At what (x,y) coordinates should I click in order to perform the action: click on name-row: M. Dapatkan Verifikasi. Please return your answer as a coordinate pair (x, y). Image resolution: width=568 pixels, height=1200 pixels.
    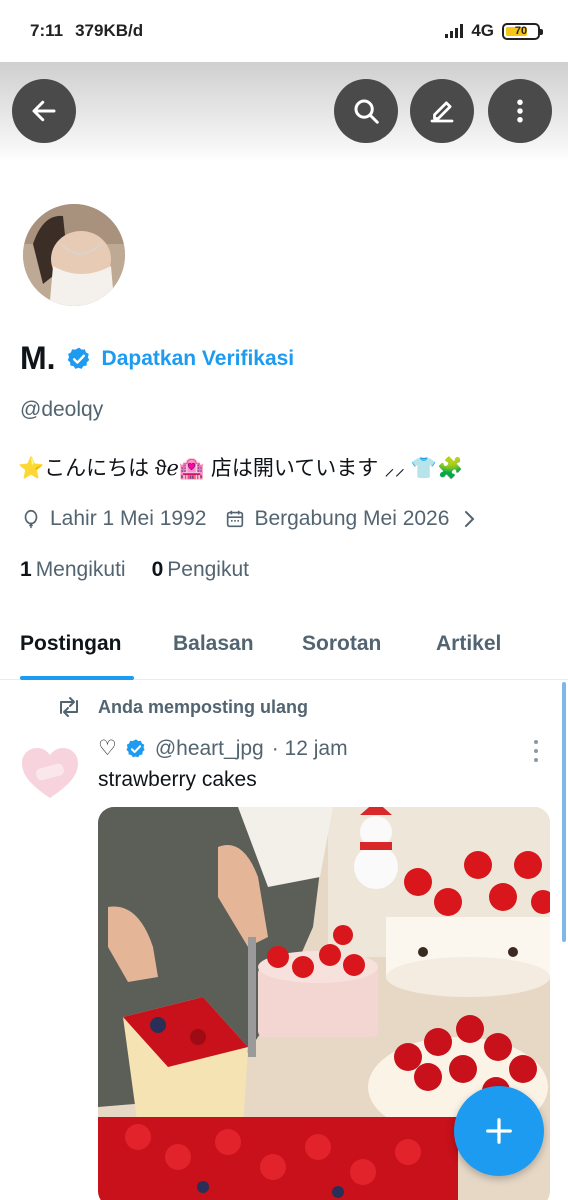
    Looking at the image, I should click on (157, 358).